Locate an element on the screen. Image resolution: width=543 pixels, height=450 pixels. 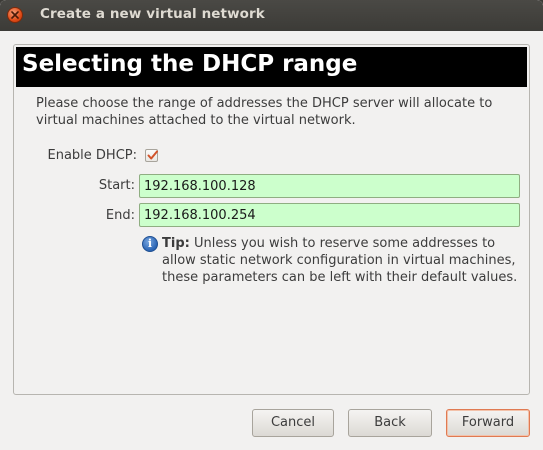
page-header: Selecting the DHCP range is located at coordinates (271, 67).